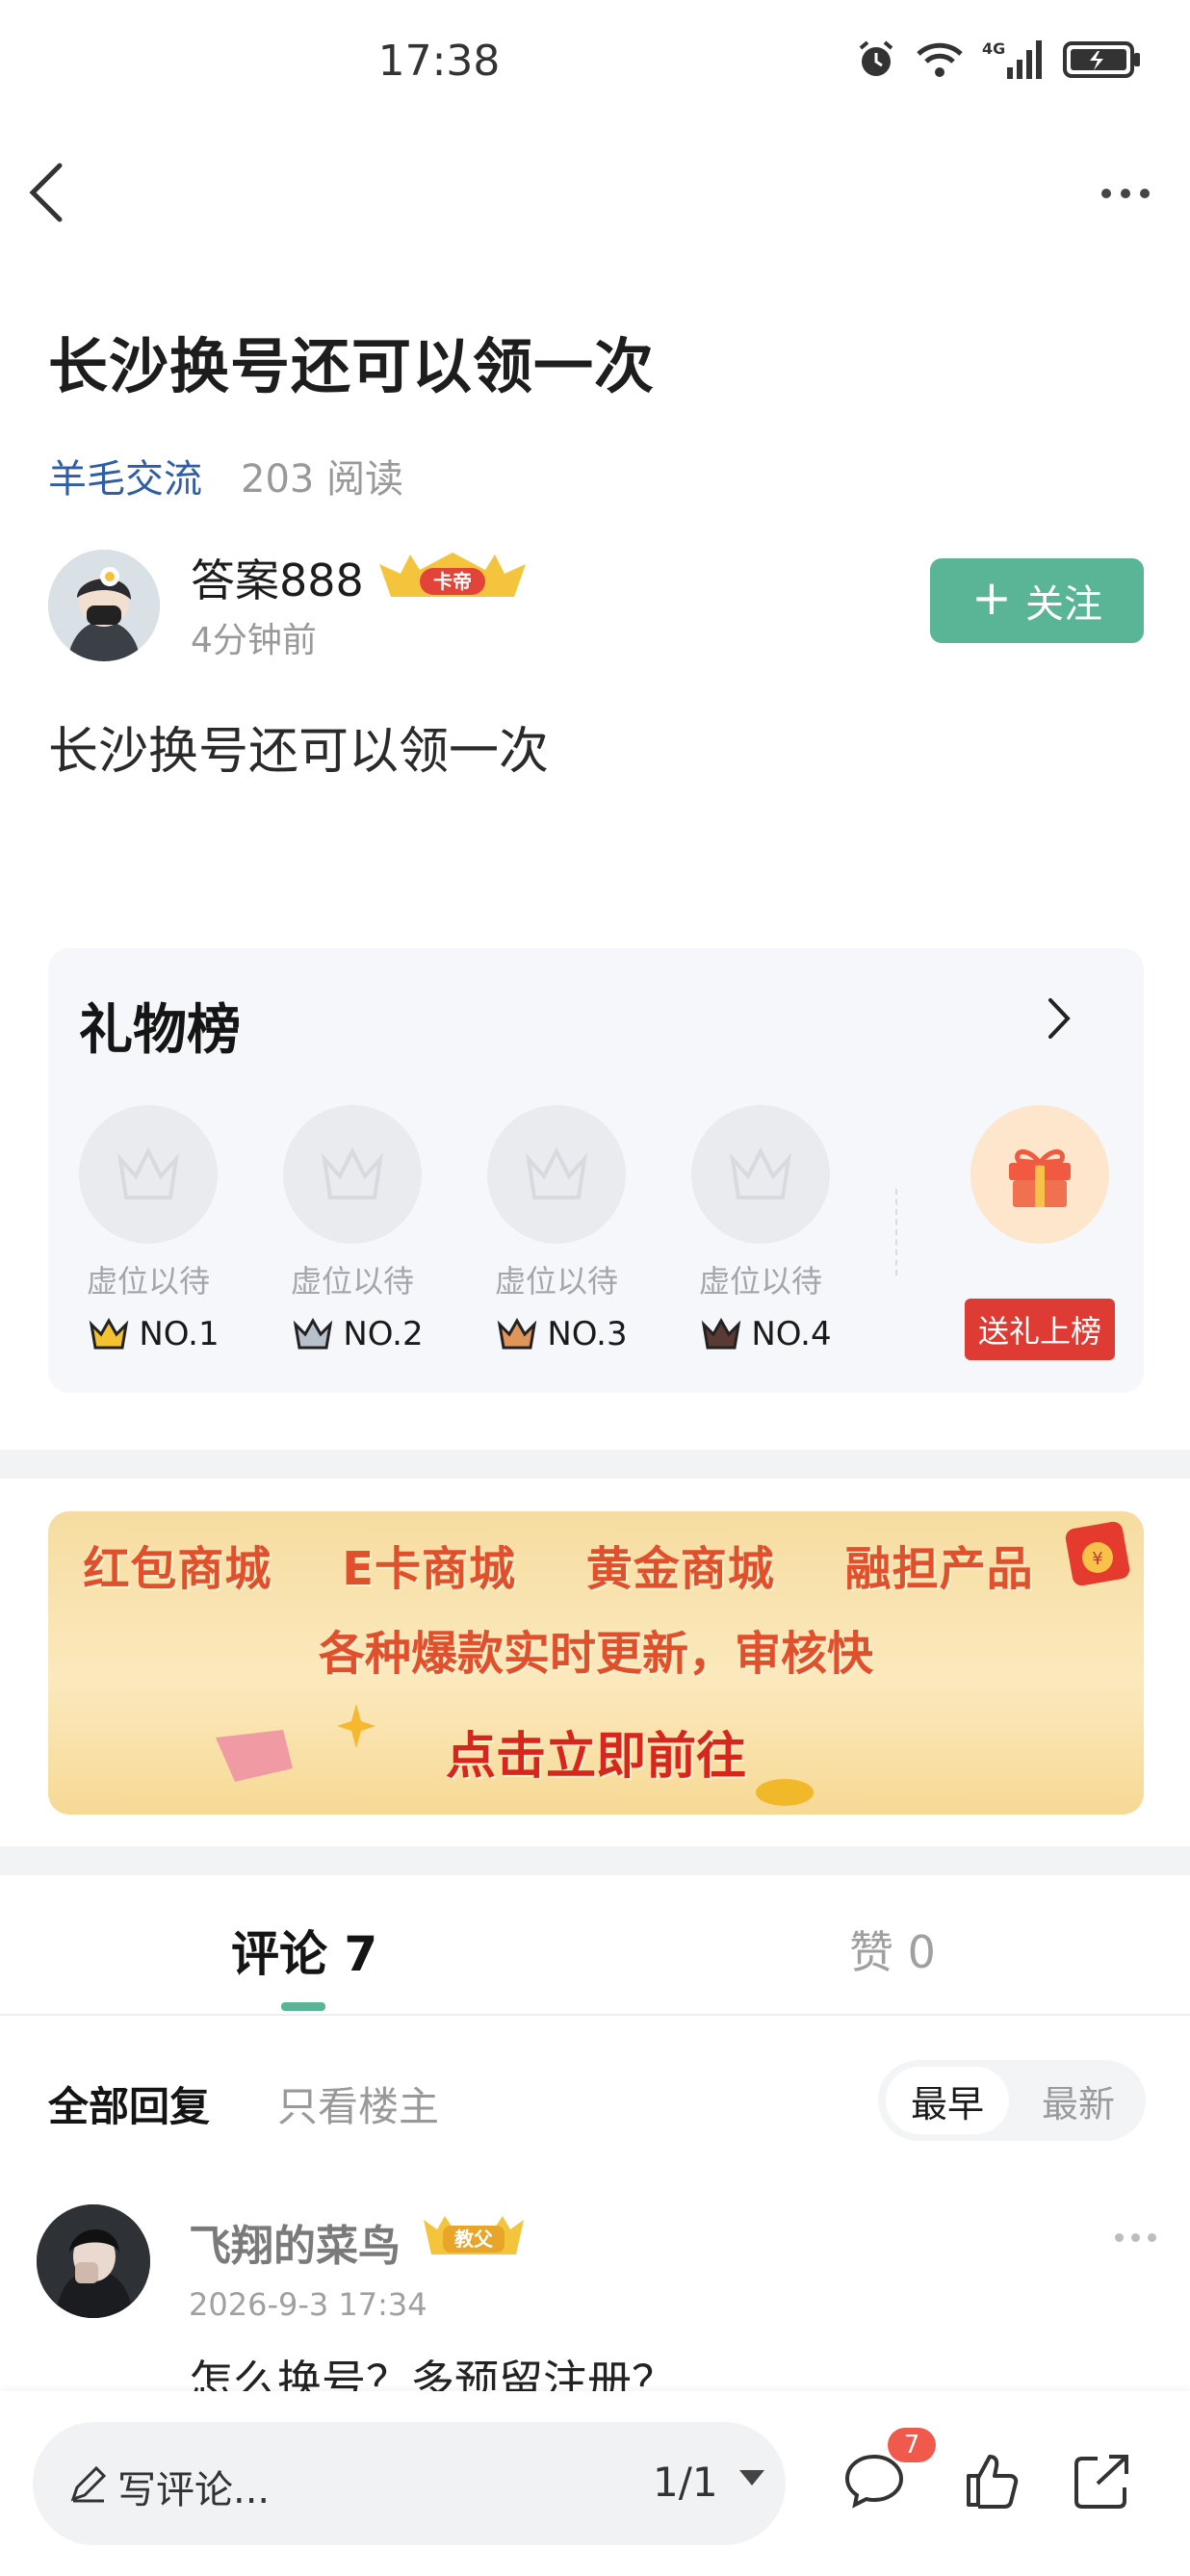  What do you see at coordinates (129, 2104) in the screenshot?
I see `filter-all-replies: 全部回复` at bounding box center [129, 2104].